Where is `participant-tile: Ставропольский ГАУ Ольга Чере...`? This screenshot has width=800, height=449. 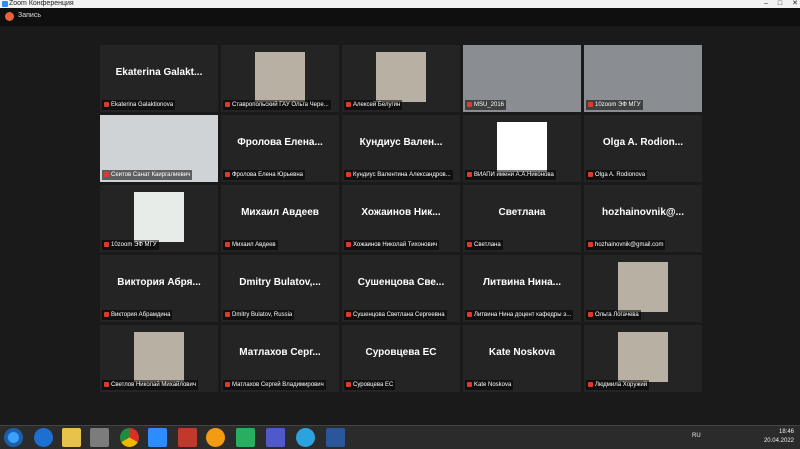 participant-tile: Ставропольский ГАУ Ольга Чере... is located at coordinates (280, 78).